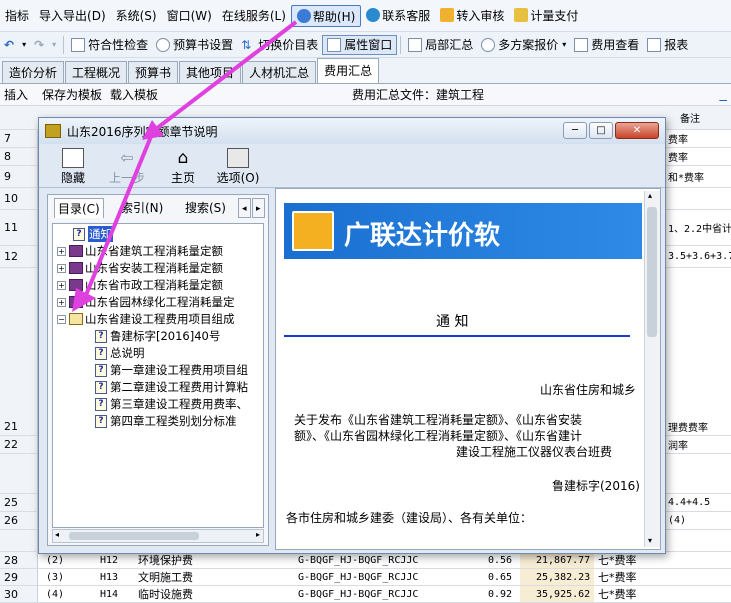  I want to click on banner-text: 广联达计价软, so click(422, 236).